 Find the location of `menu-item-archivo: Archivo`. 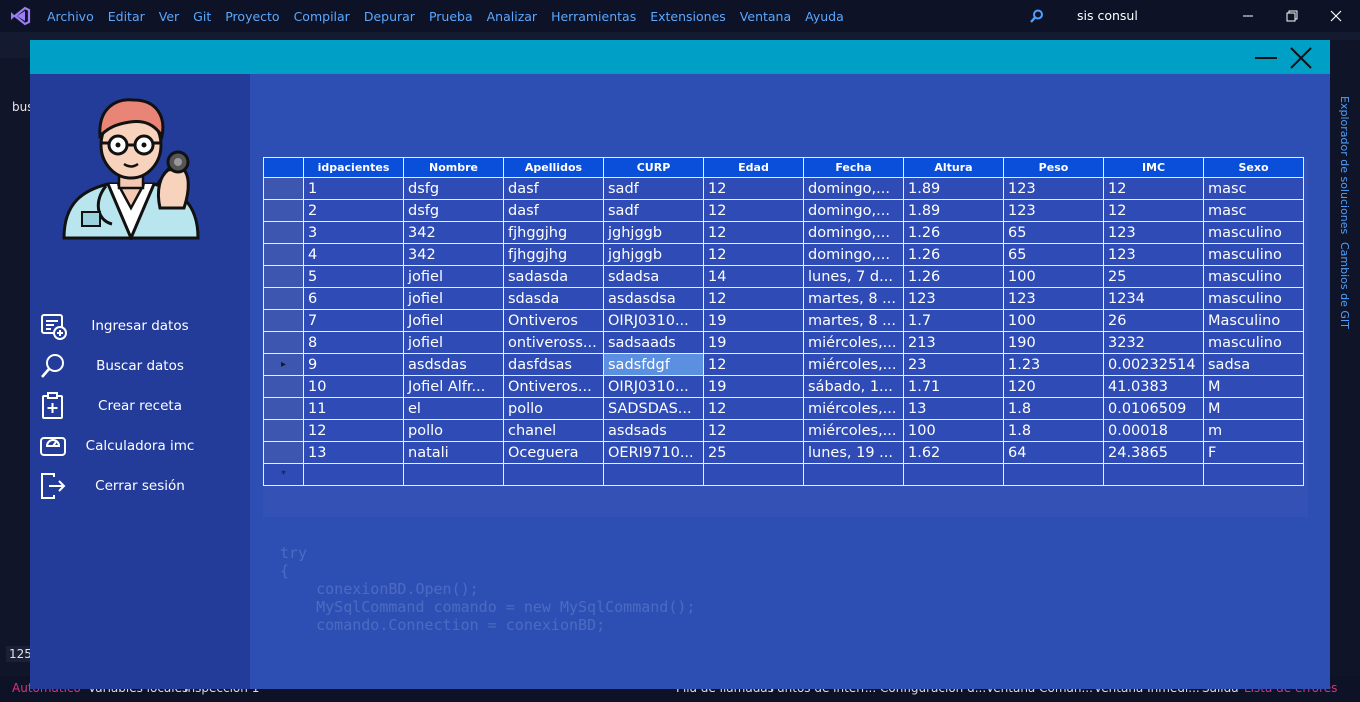

menu-item-archivo: Archivo is located at coordinates (70, 16).